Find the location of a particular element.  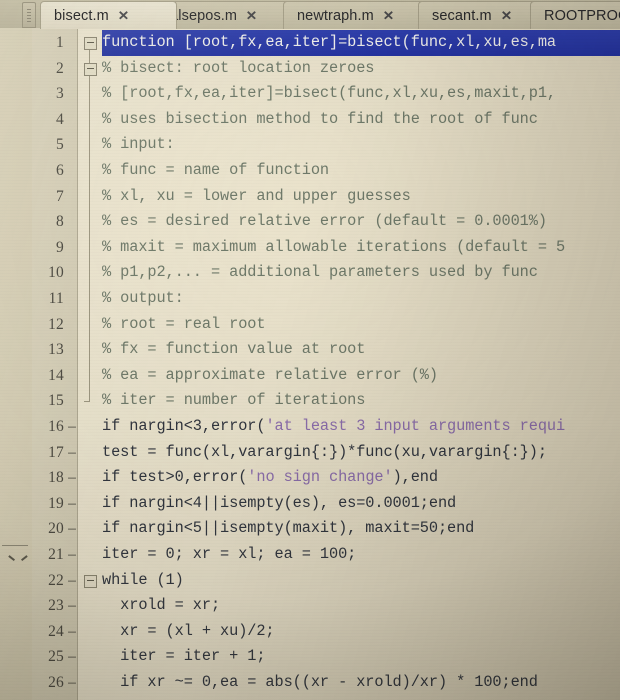

line-number: 4 is located at coordinates (60, 119).